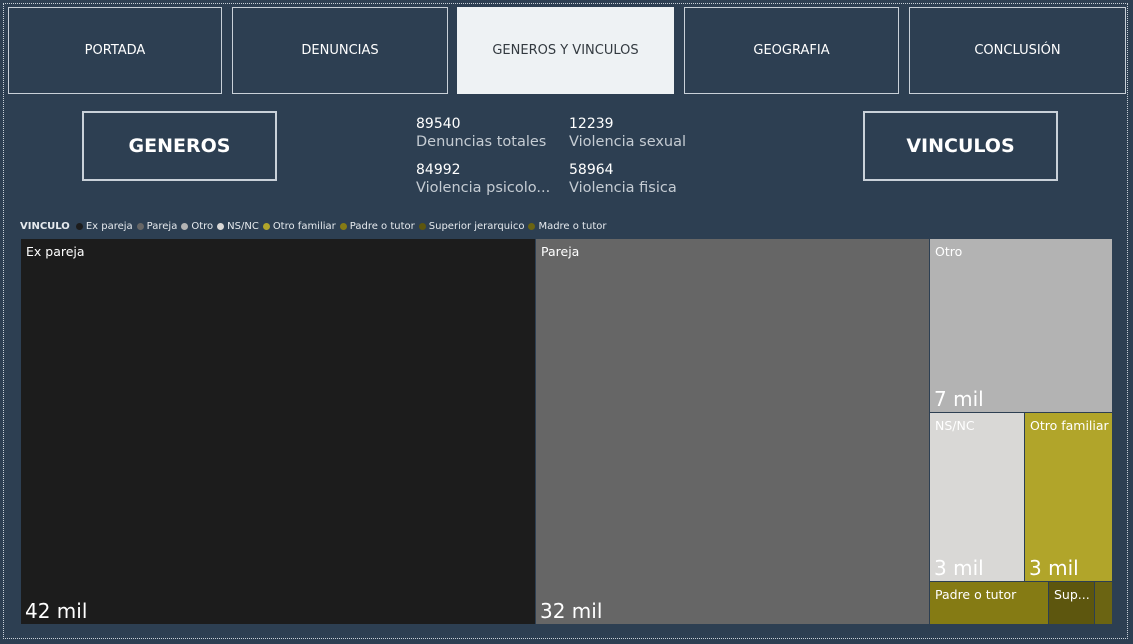 This screenshot has width=1133, height=644. I want to click on tab-denuncias: DENUNCIAS, so click(340, 50).